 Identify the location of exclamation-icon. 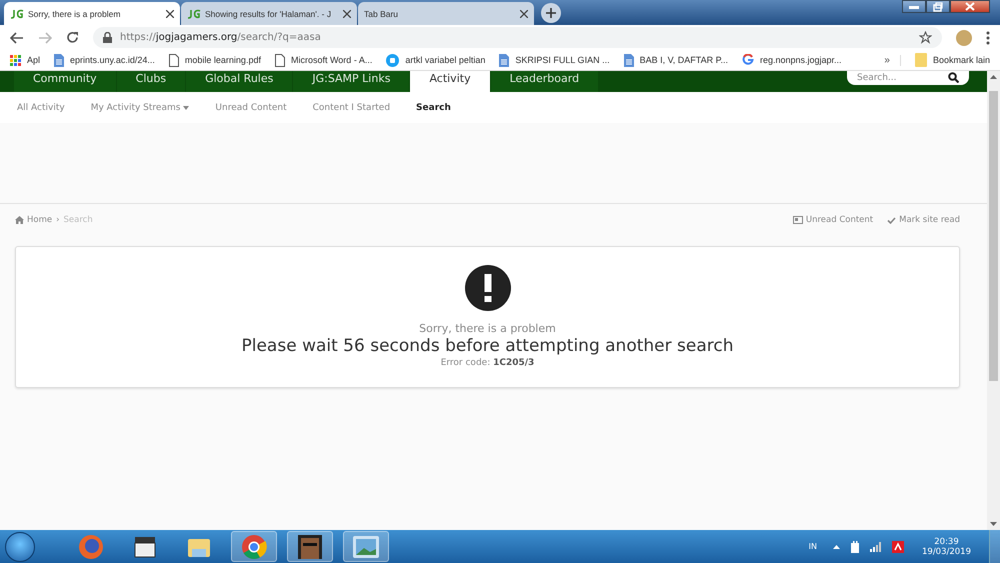
(487, 288).